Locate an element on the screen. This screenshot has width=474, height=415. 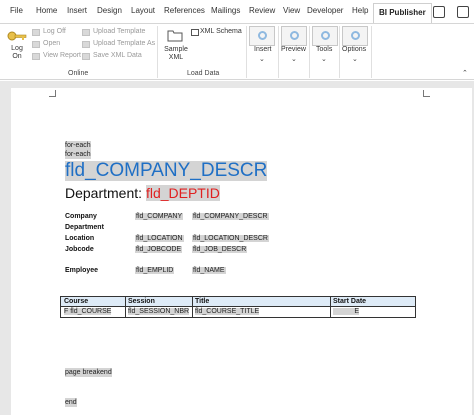
tab-view: View is located at coordinates (291, 10).